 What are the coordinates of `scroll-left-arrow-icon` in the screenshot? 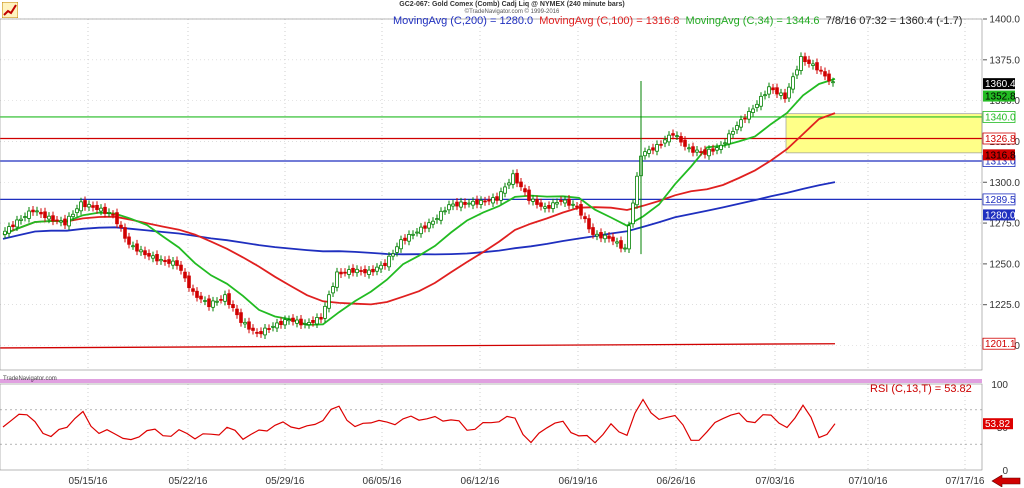 It's located at (1006, 481).